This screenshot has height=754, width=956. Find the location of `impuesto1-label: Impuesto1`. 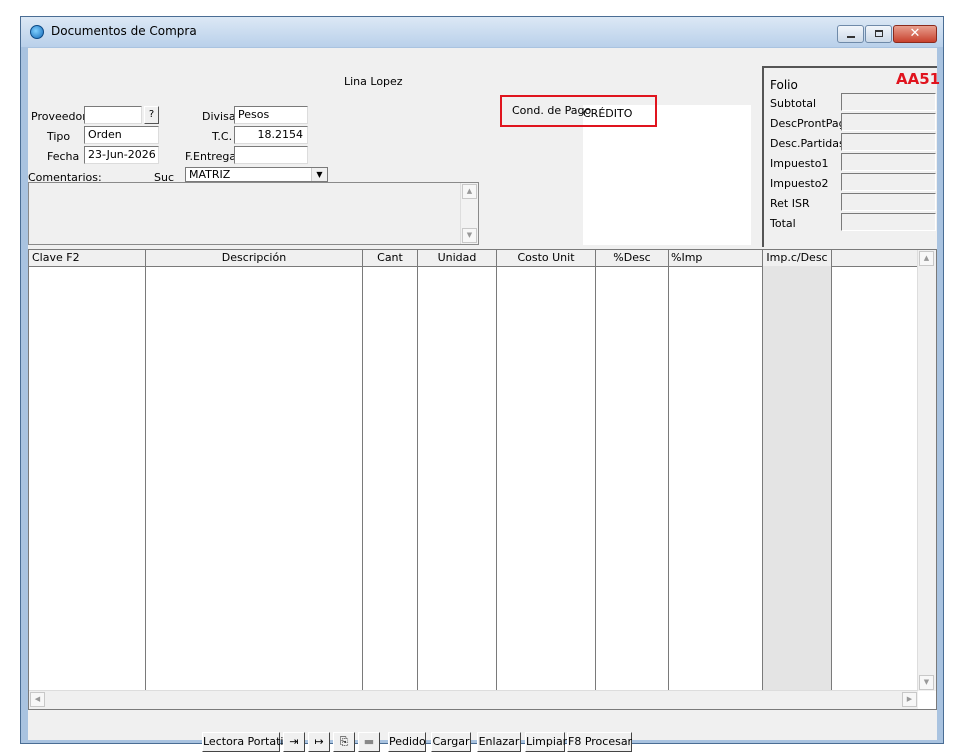

impuesto1-label: Impuesto1 is located at coordinates (799, 163).